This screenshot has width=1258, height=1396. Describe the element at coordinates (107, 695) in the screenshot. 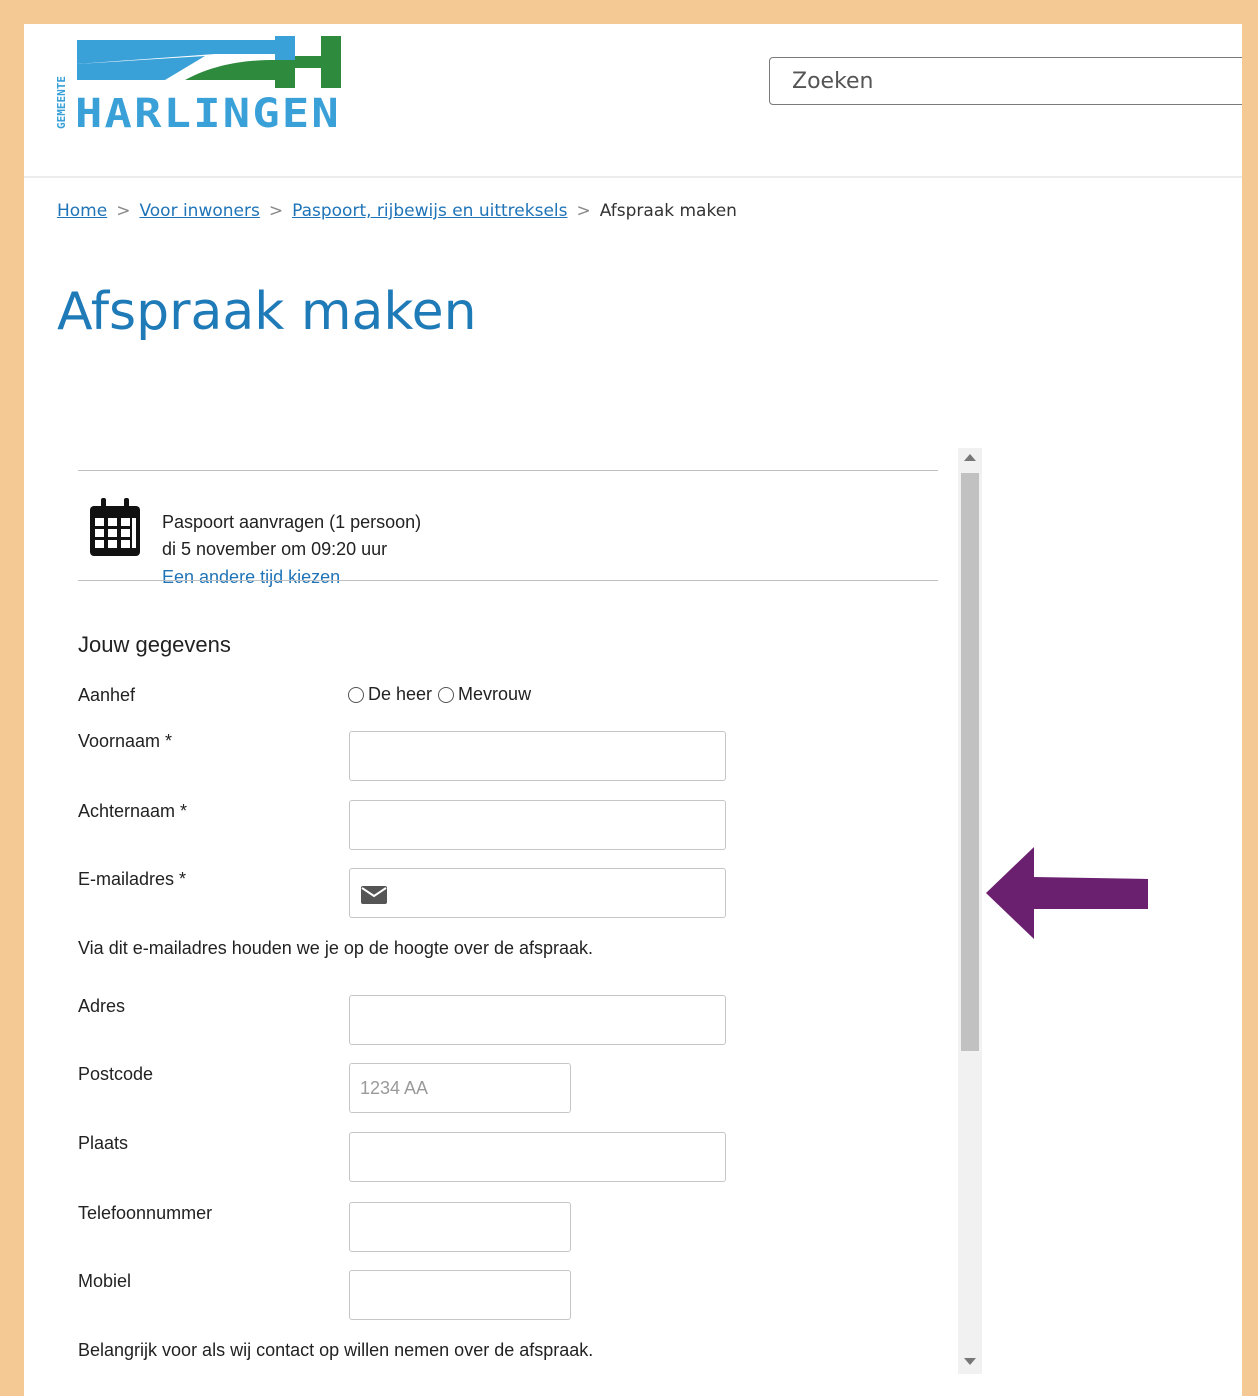

I see `salutation-label: Aanhef` at that location.